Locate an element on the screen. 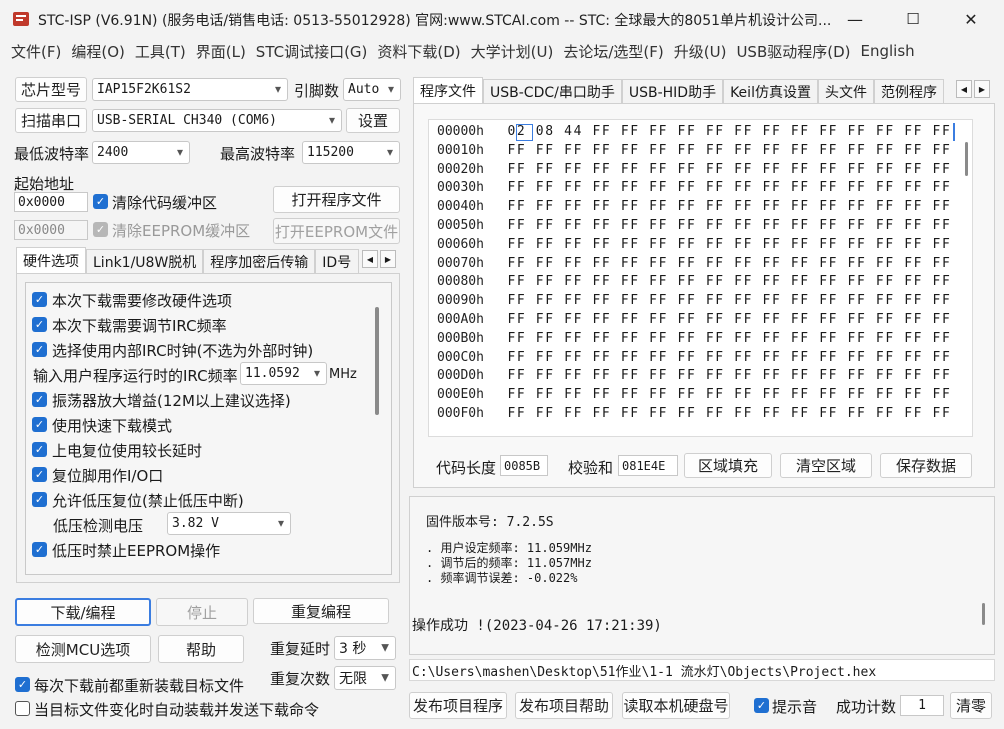 This screenshot has height=729, width=1004. option-label: 振荡器放大增益(12M以上建议选择) is located at coordinates (171, 401).